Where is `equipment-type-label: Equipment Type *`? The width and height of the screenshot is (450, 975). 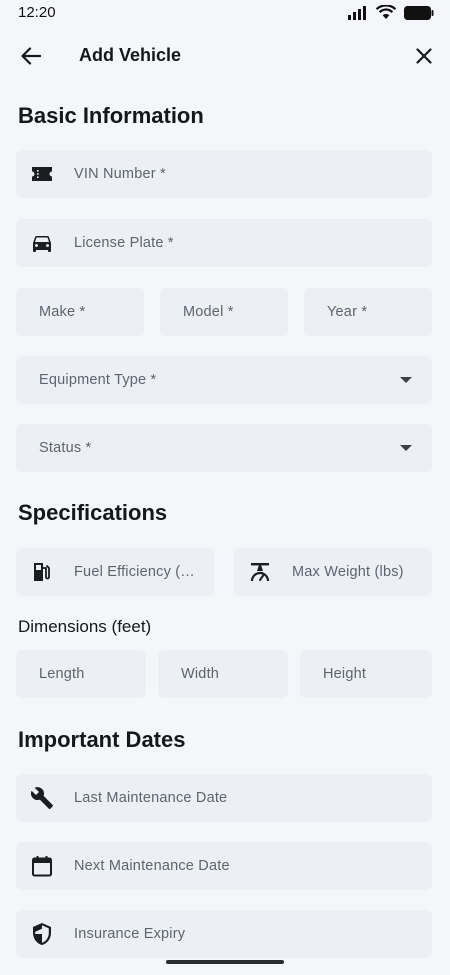 equipment-type-label: Equipment Type * is located at coordinates (98, 380).